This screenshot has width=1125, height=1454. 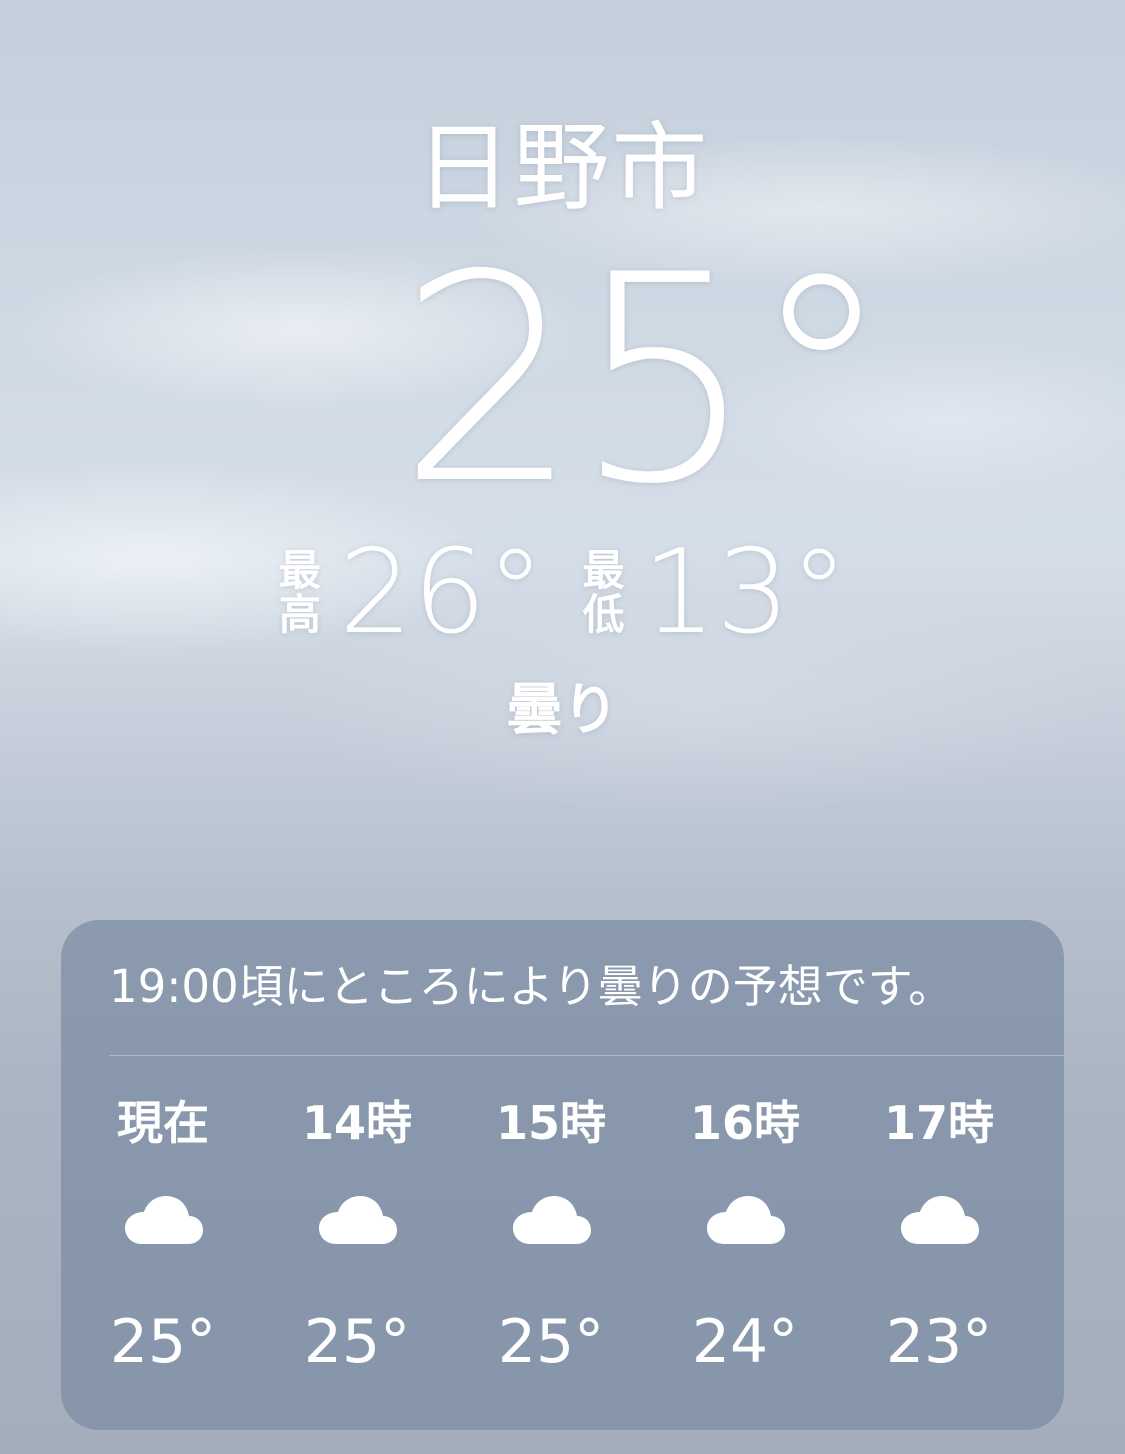 What do you see at coordinates (163, 1245) in the screenshot?
I see `hourly-item-now: 現在 25°` at bounding box center [163, 1245].